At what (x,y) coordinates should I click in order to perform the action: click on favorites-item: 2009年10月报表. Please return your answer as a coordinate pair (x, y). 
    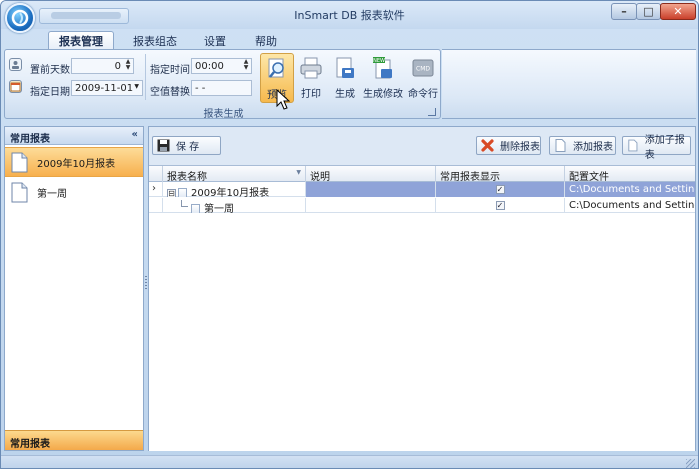
    Looking at the image, I should click on (74, 162).